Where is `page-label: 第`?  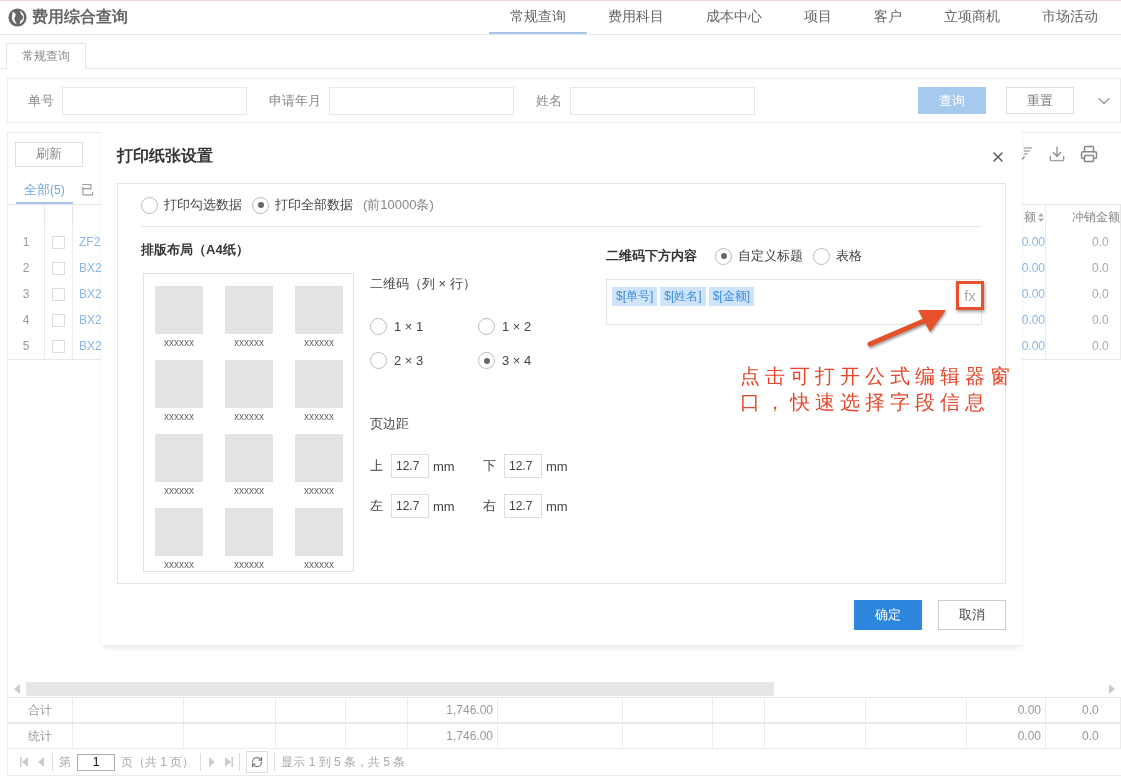
page-label: 第 is located at coordinates (65, 762).